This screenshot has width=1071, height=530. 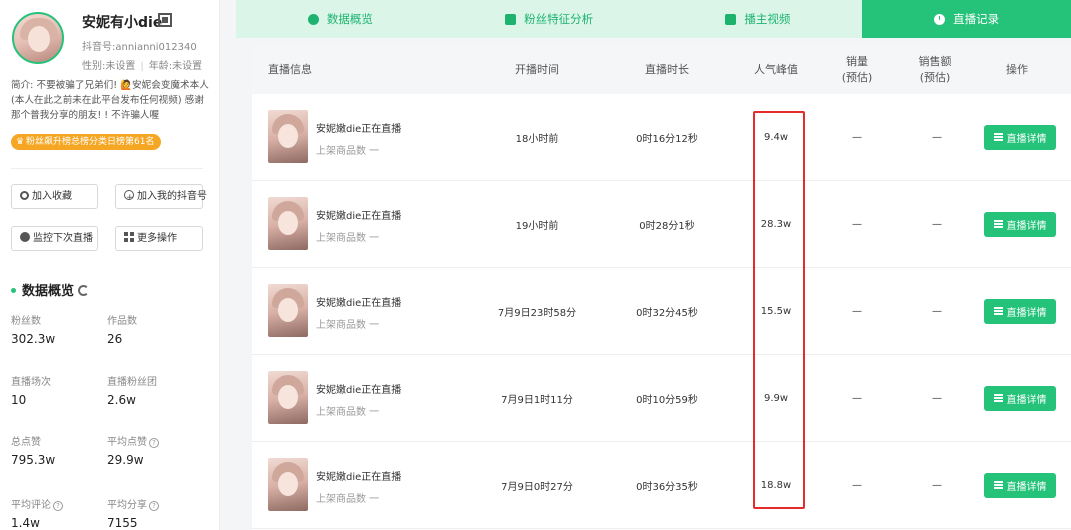 What do you see at coordinates (165, 20) in the screenshot?
I see `qr-code-icon` at bounding box center [165, 20].